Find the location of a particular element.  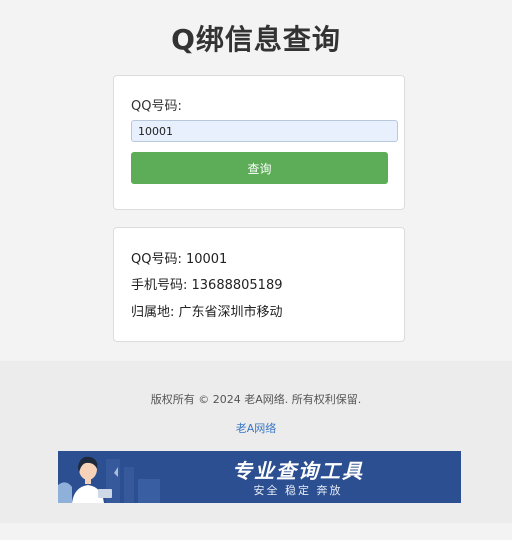

qq-number-label: QQ号码: is located at coordinates (156, 106).